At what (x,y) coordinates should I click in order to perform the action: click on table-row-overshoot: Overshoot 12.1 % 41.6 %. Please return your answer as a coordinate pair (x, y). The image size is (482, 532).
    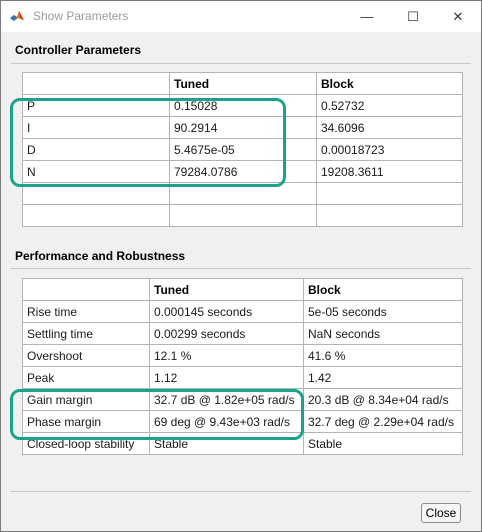
    Looking at the image, I should click on (242, 355).